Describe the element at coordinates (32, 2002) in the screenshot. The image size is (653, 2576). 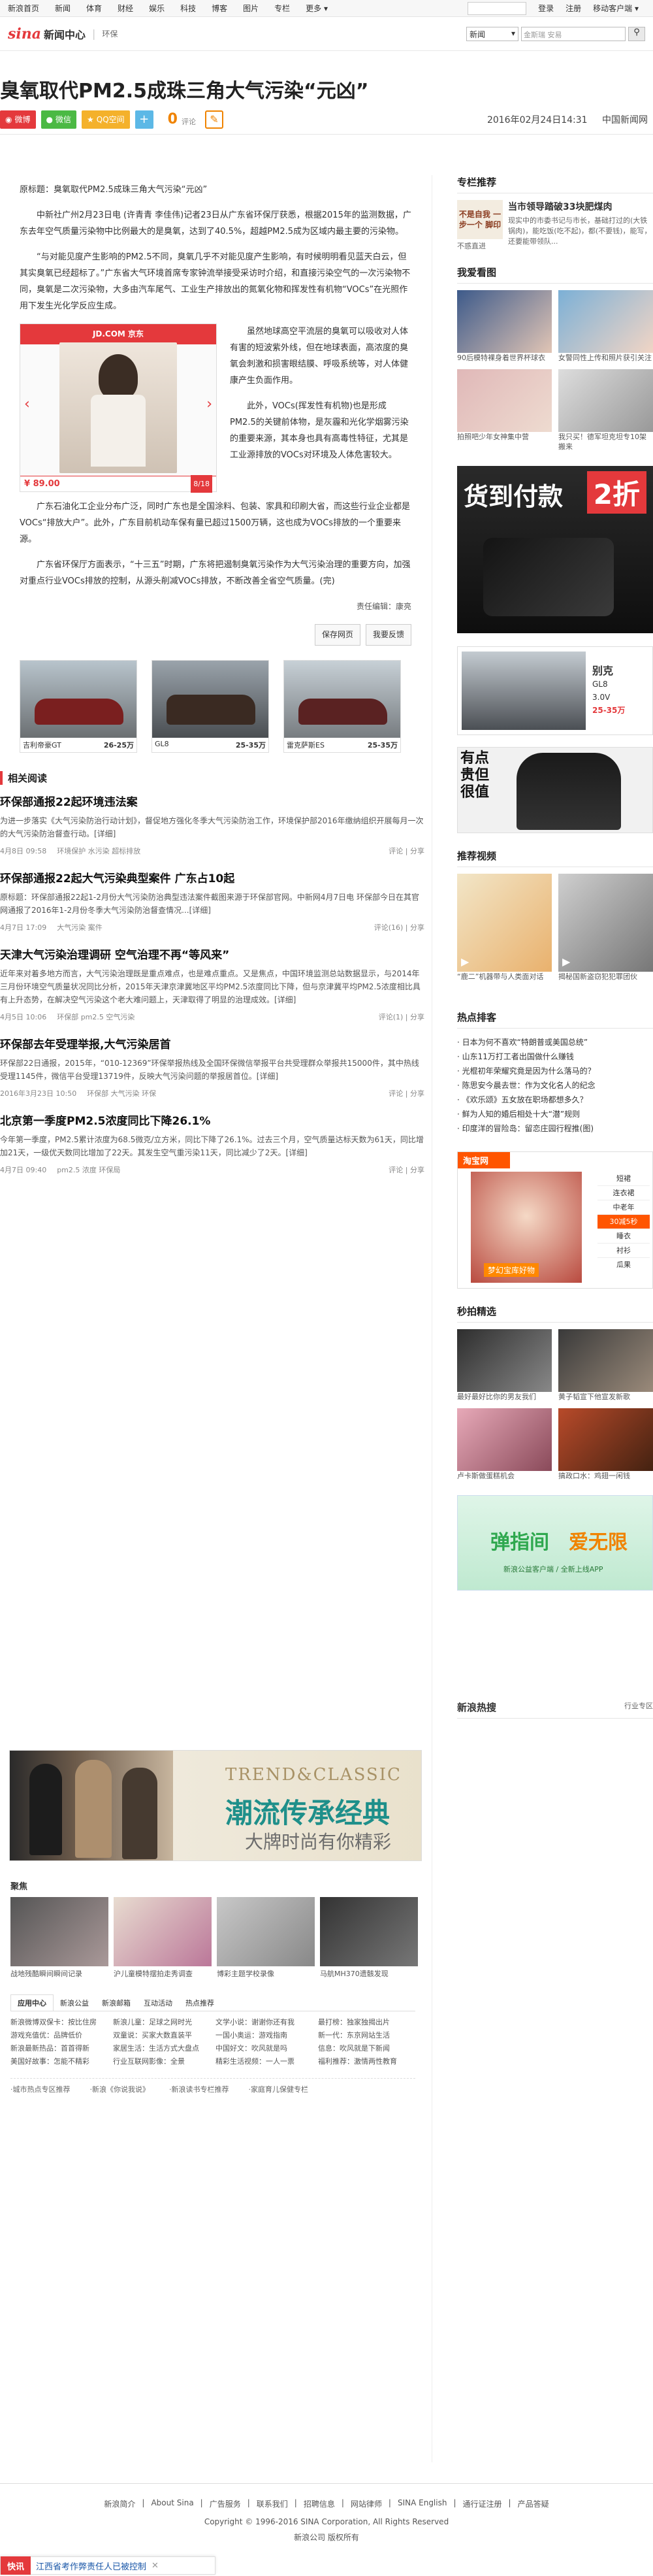
I see `tab-app-center: 应用中心` at that location.